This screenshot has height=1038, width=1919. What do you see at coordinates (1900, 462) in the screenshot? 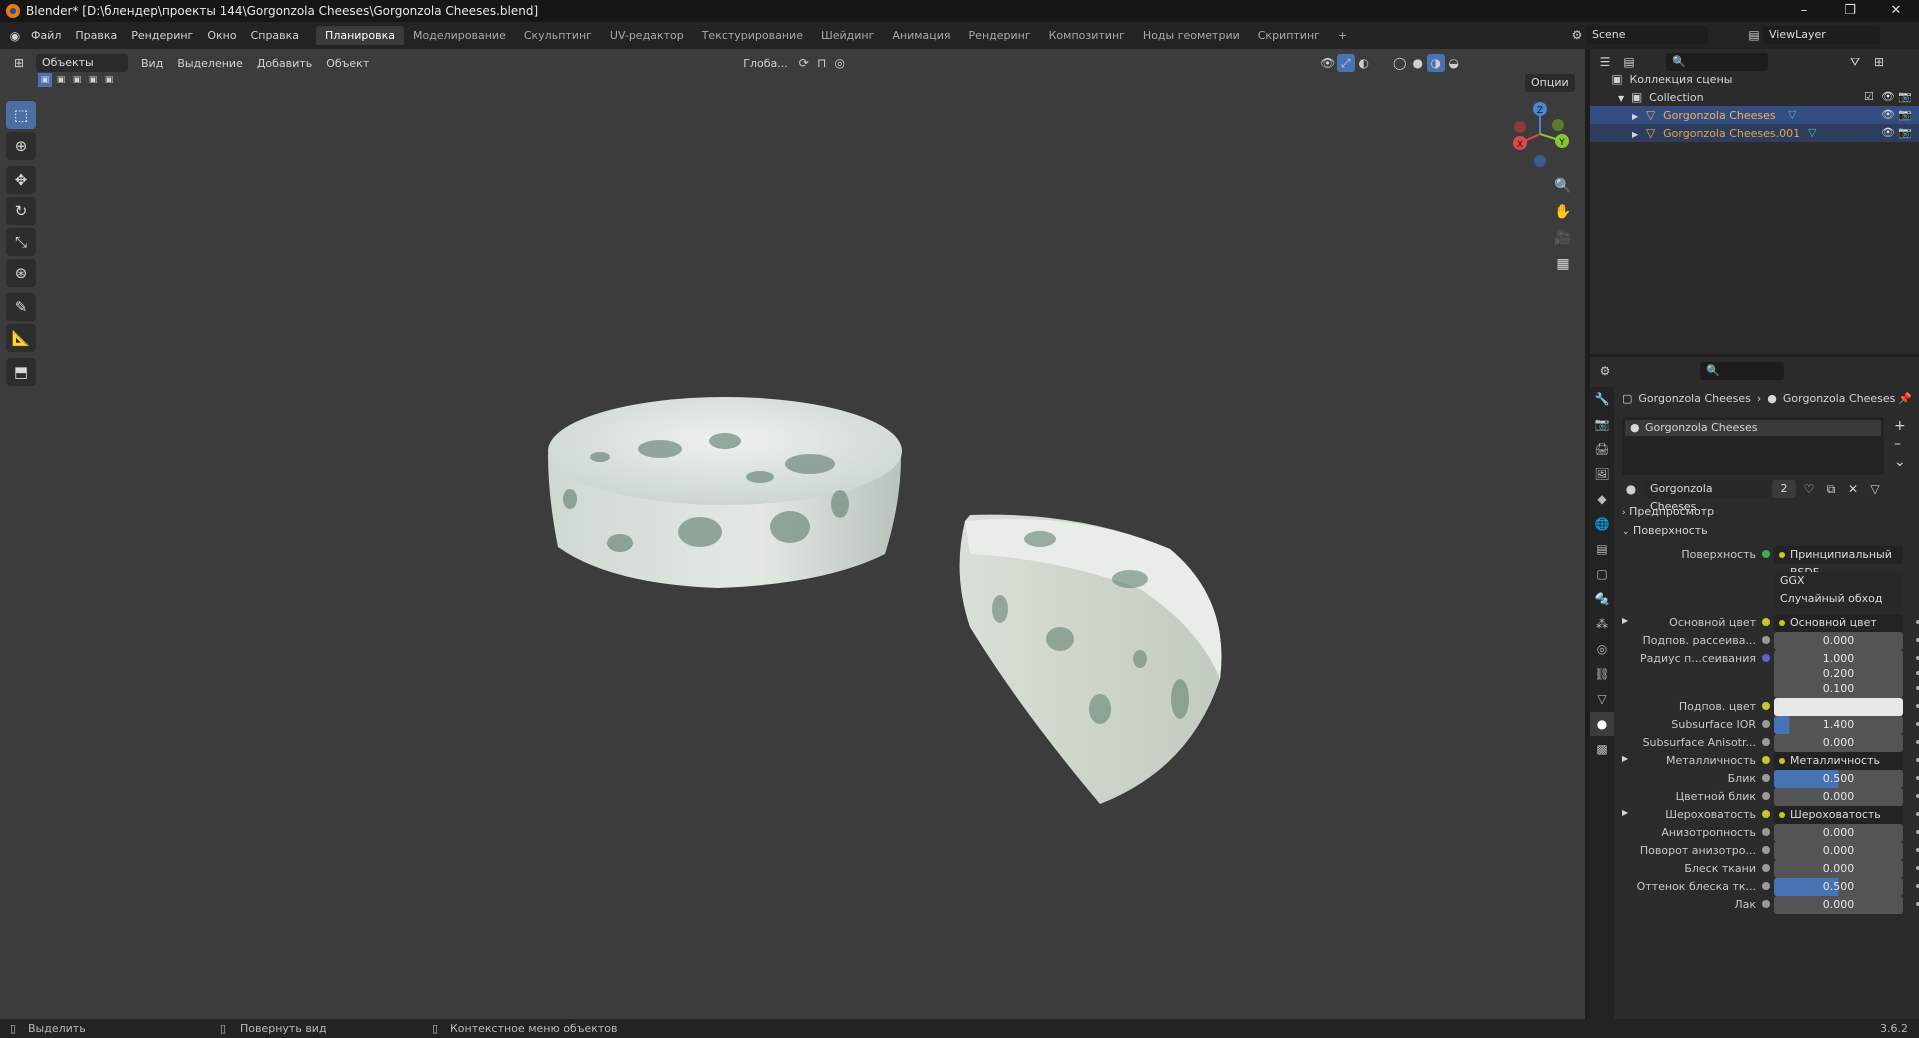
I see `slot-menu-icon: ⌄` at bounding box center [1900, 462].